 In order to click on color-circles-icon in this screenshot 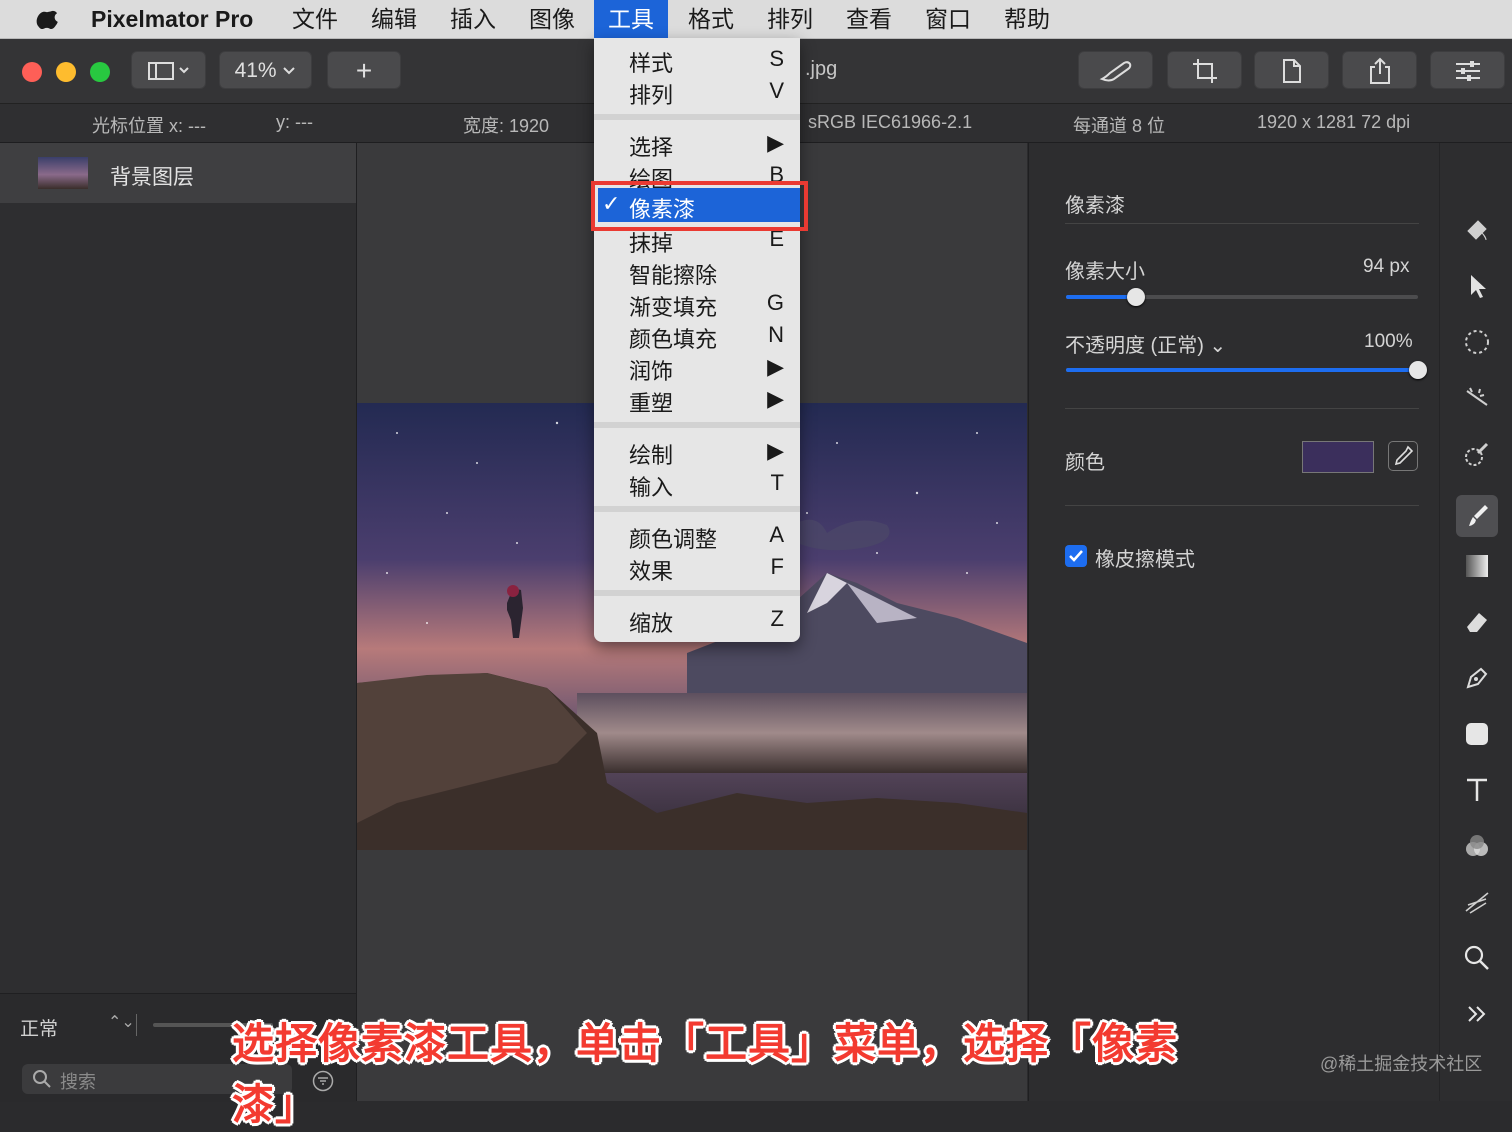, I will do `click(1477, 845)`.